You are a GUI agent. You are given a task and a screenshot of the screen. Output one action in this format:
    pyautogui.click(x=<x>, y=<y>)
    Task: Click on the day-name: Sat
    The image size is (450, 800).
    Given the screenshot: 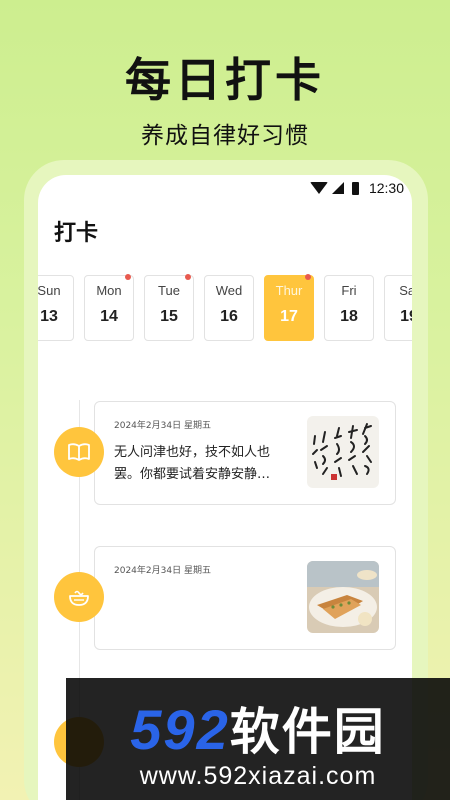 What is the action you would take?
    pyautogui.click(x=405, y=290)
    